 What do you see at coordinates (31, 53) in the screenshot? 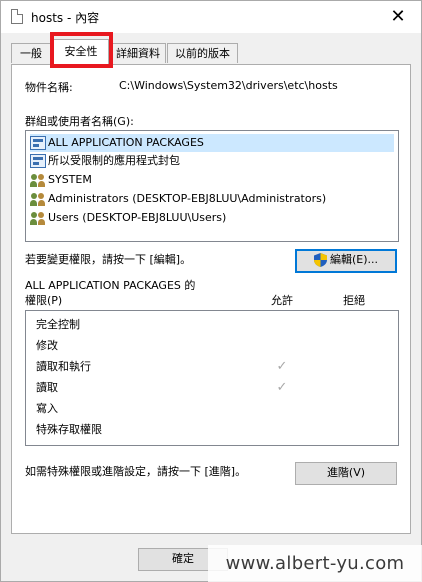
I see `tab-general: 一般` at bounding box center [31, 53].